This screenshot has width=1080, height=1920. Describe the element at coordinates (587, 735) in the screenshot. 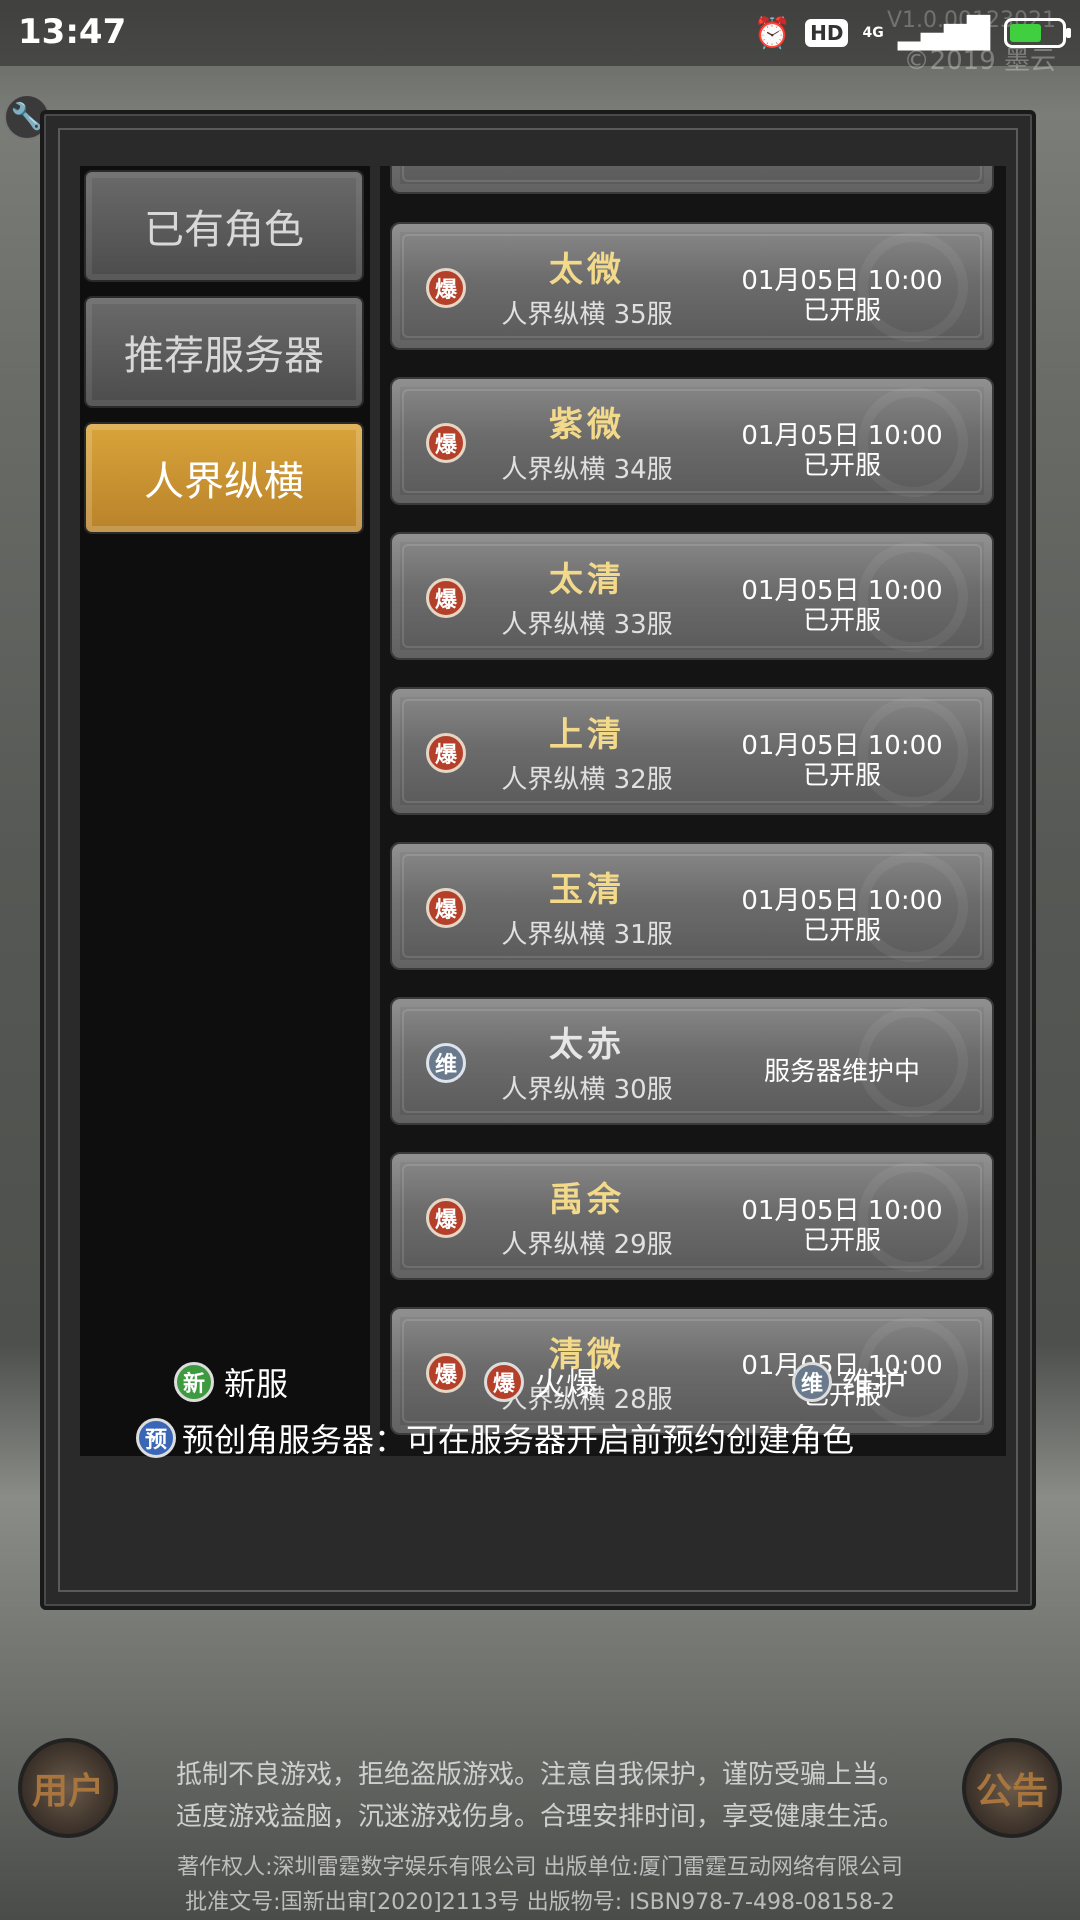

I see `server-name: 上清` at that location.